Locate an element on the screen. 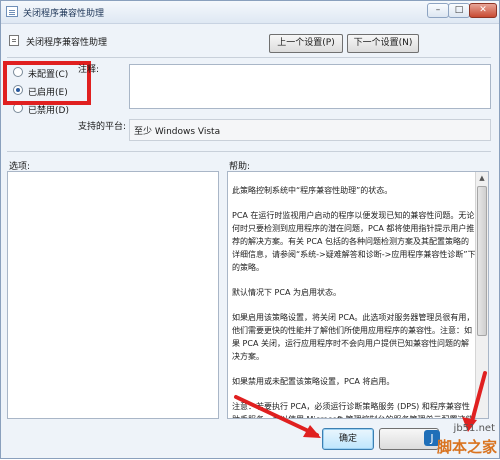 Image resolution: width=500 pixels, height=460 pixels. section-divider is located at coordinates (249, 151).